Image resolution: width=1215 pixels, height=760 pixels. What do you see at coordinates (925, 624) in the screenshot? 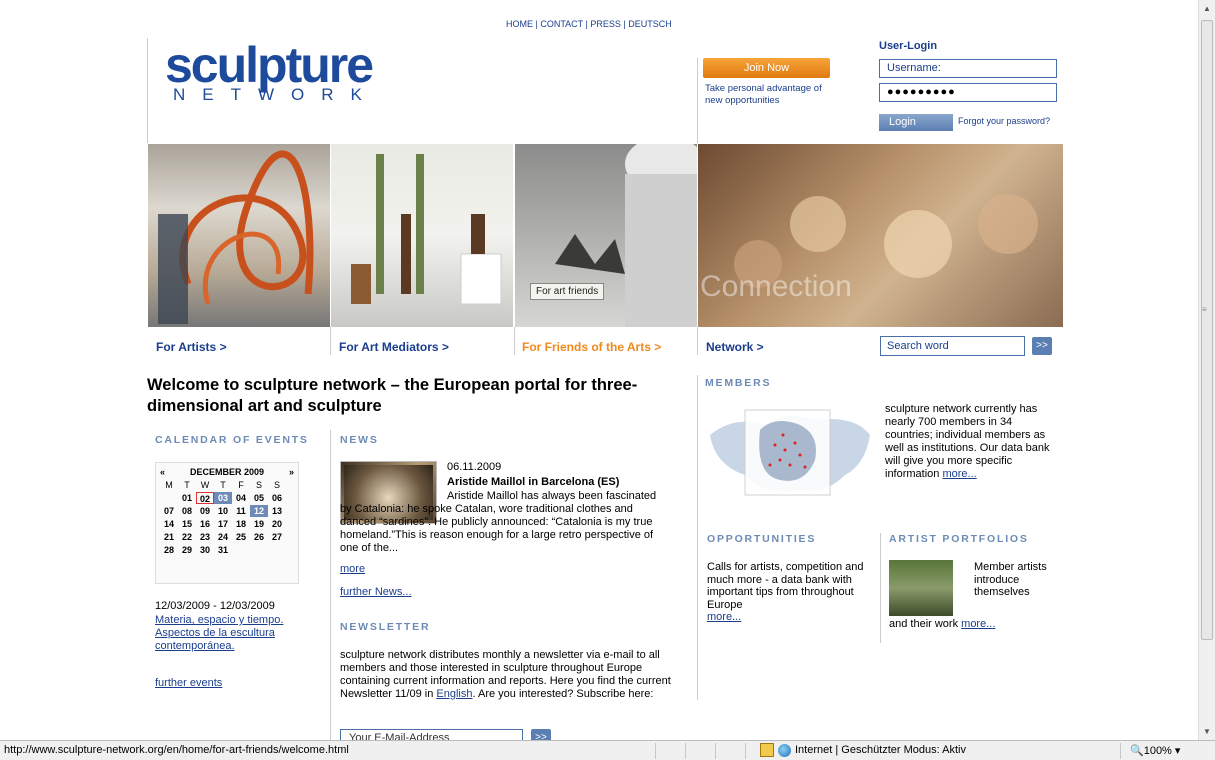
I see `portfolios-description: and their work` at bounding box center [925, 624].